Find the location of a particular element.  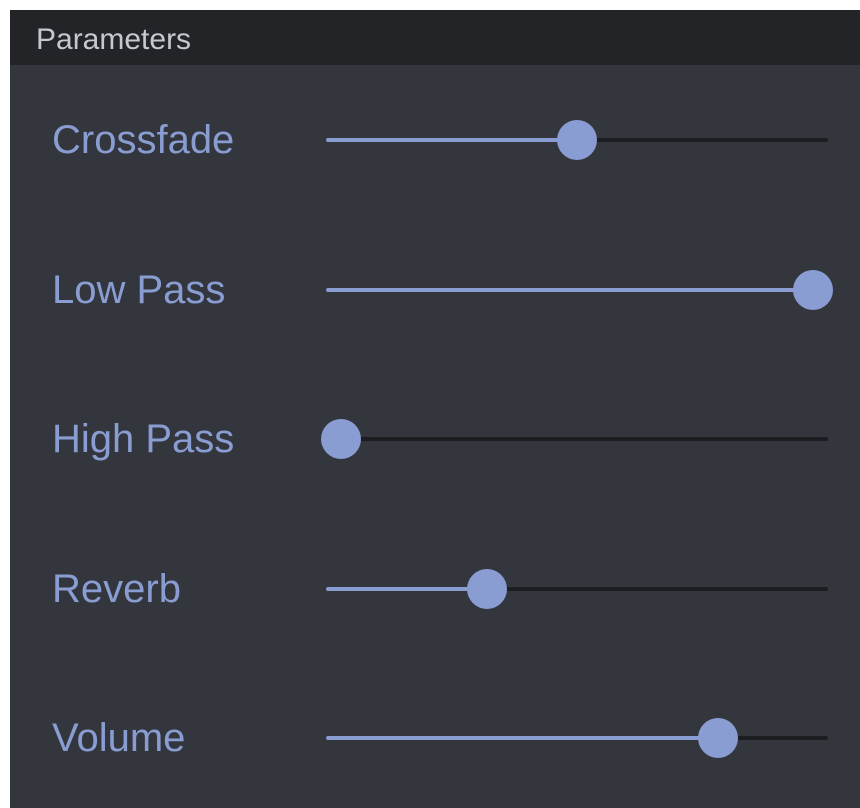

crossfade-slider is located at coordinates (577, 140).